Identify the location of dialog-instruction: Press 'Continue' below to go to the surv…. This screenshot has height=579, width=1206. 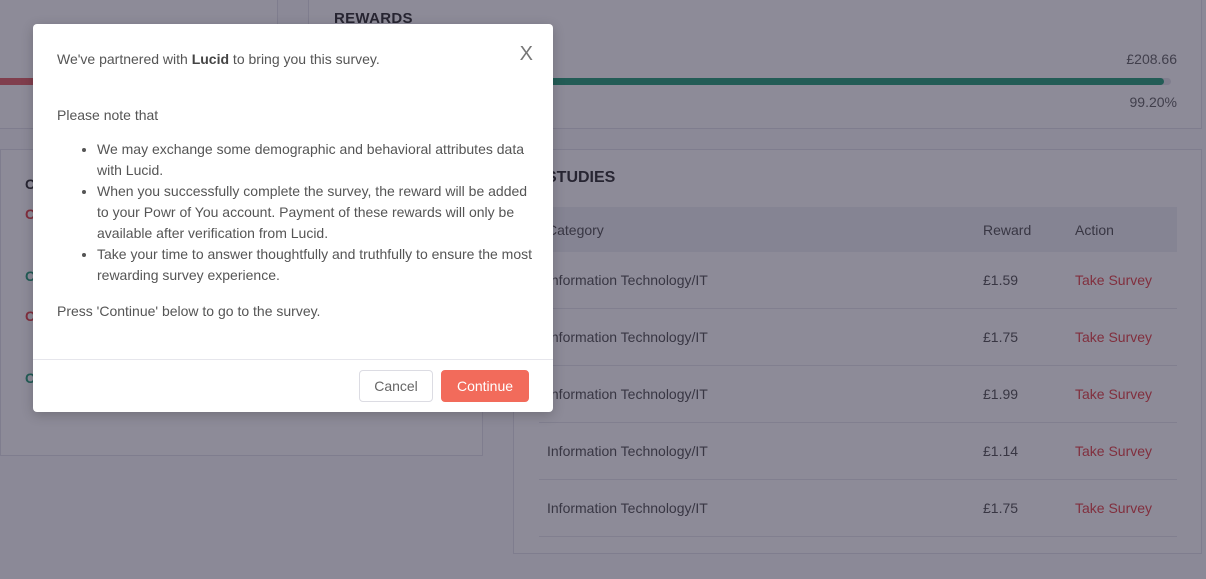
(189, 311).